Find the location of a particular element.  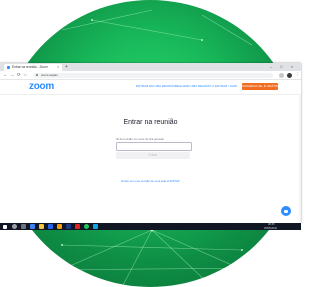

browser-tab: Entrar na reunião - Zoom × is located at coordinates (33, 67).